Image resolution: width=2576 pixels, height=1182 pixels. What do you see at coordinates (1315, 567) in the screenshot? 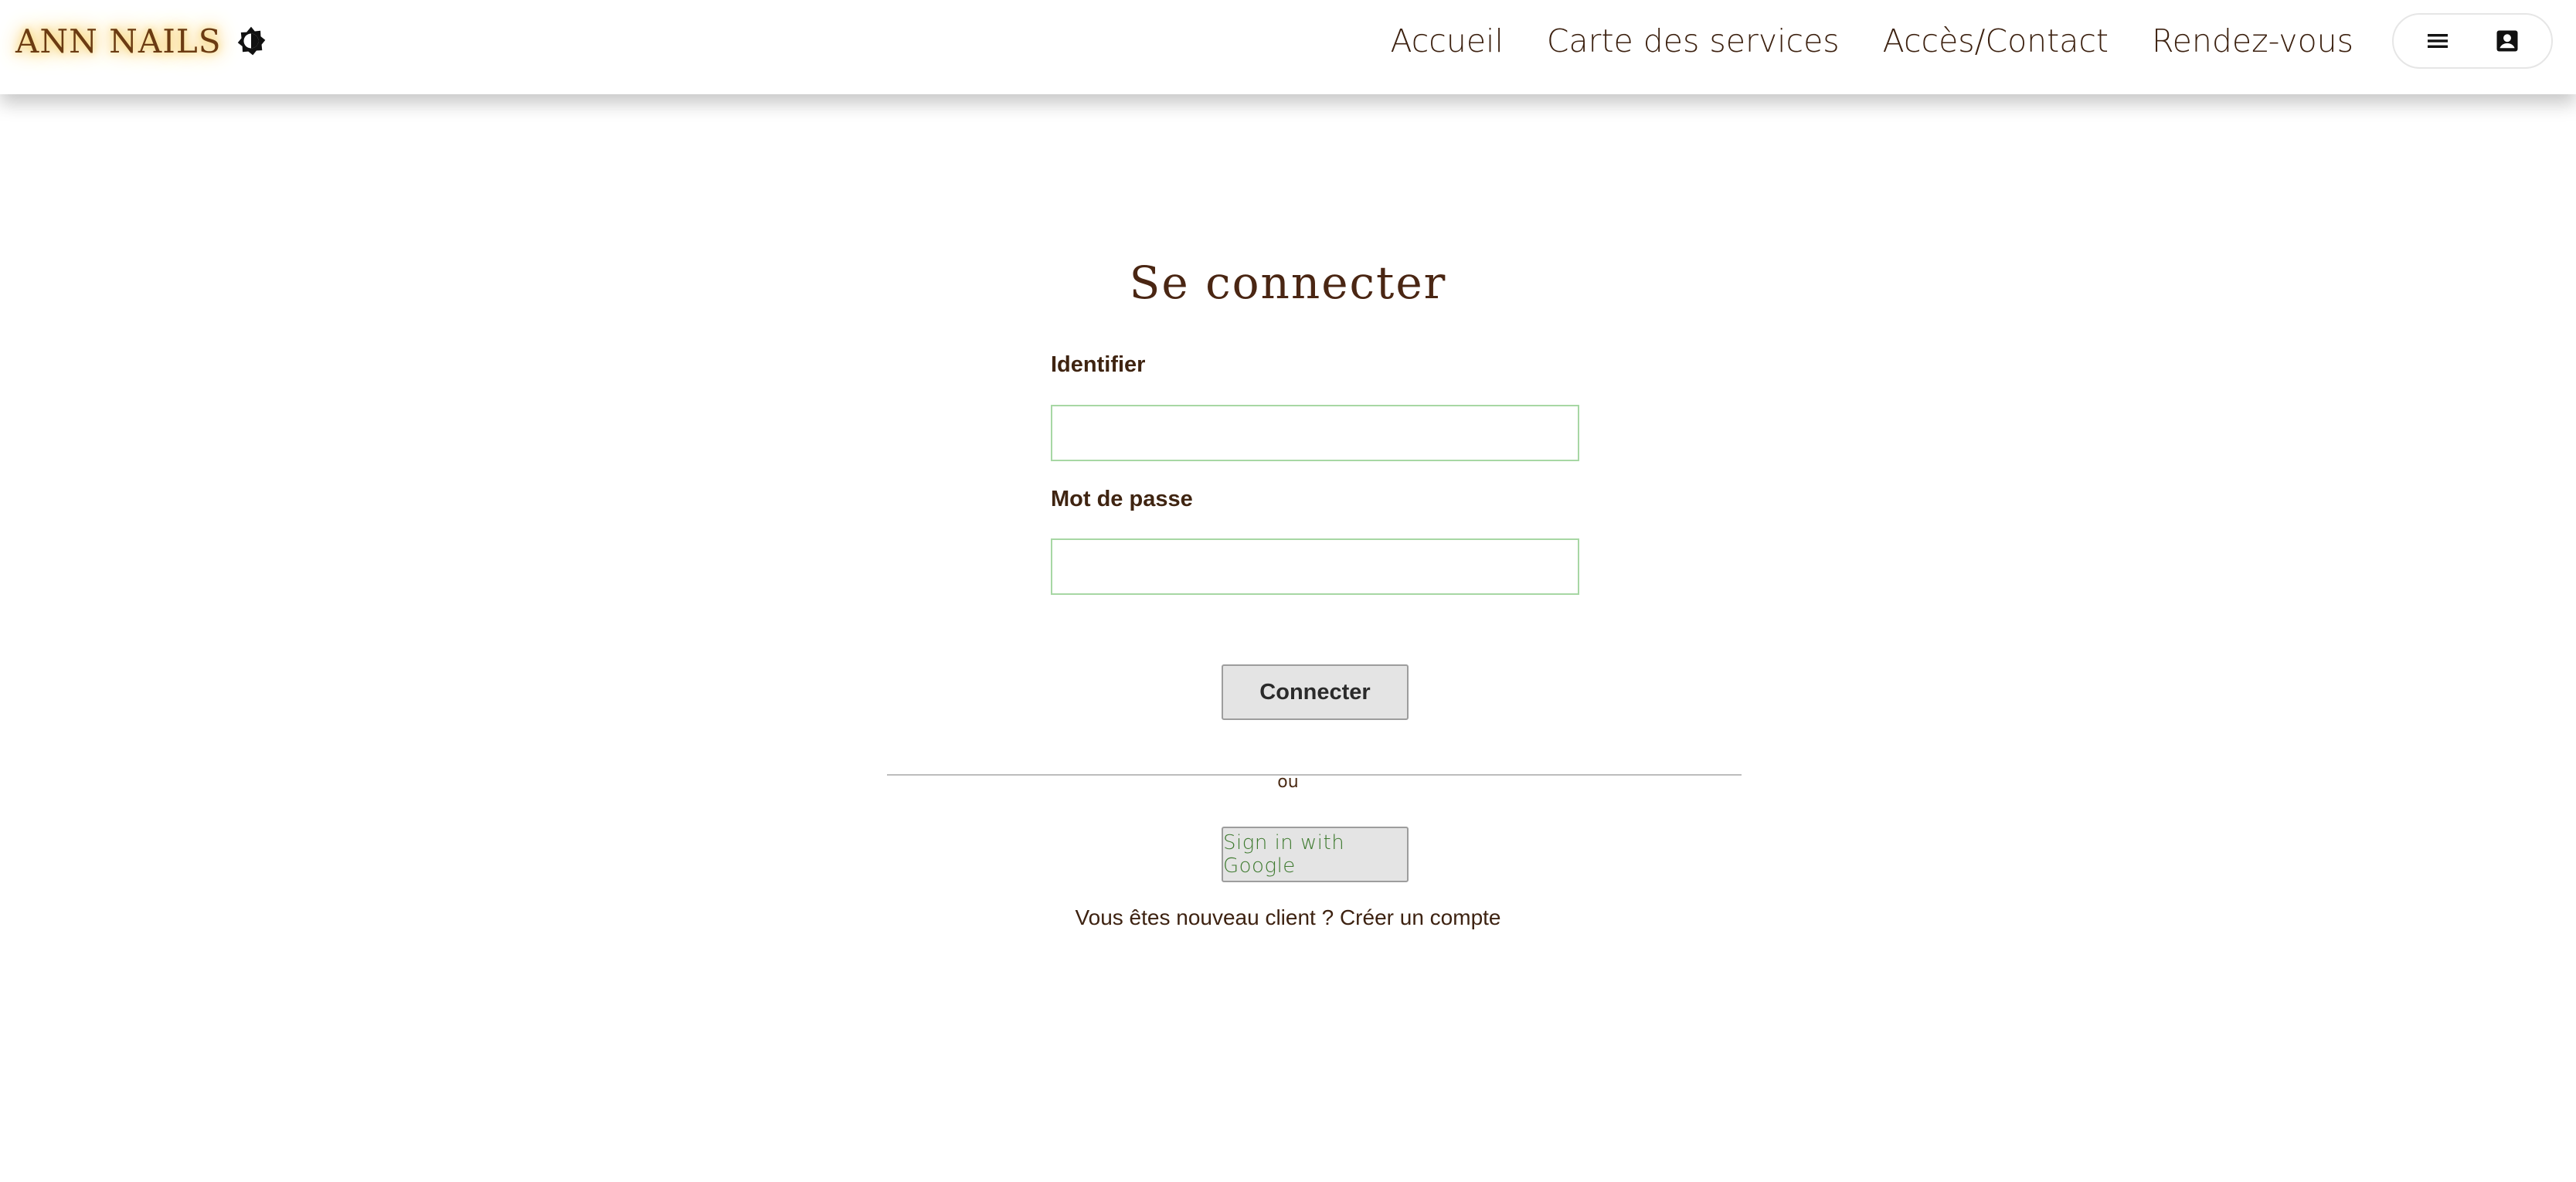
I see `password-input` at bounding box center [1315, 567].